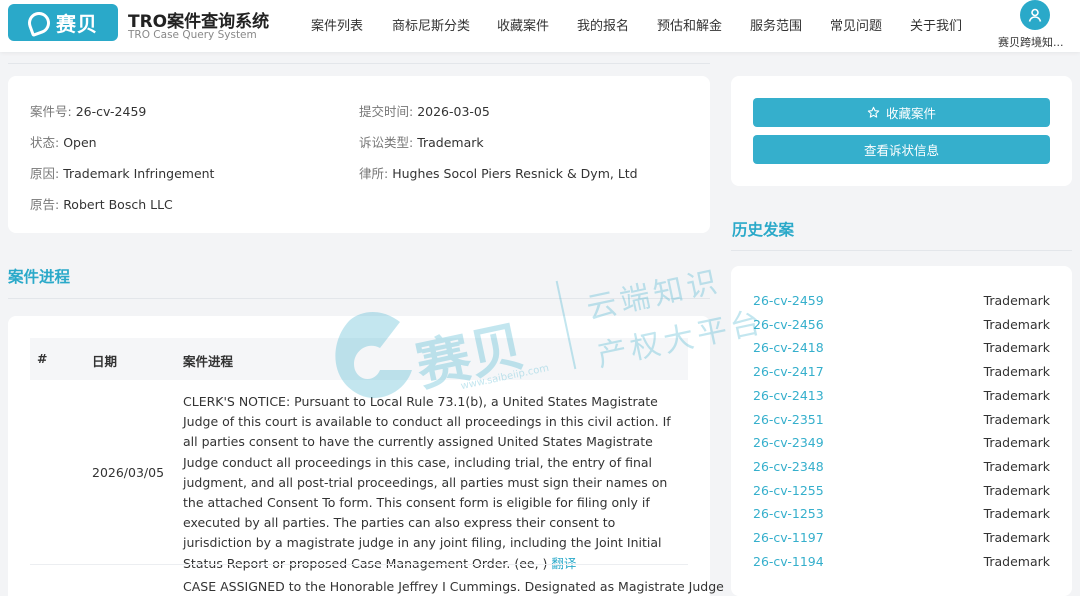  What do you see at coordinates (515, 173) in the screenshot?
I see `law-firm-value: Hughes Socol Piers Resnick & Dym, Ltd` at bounding box center [515, 173].